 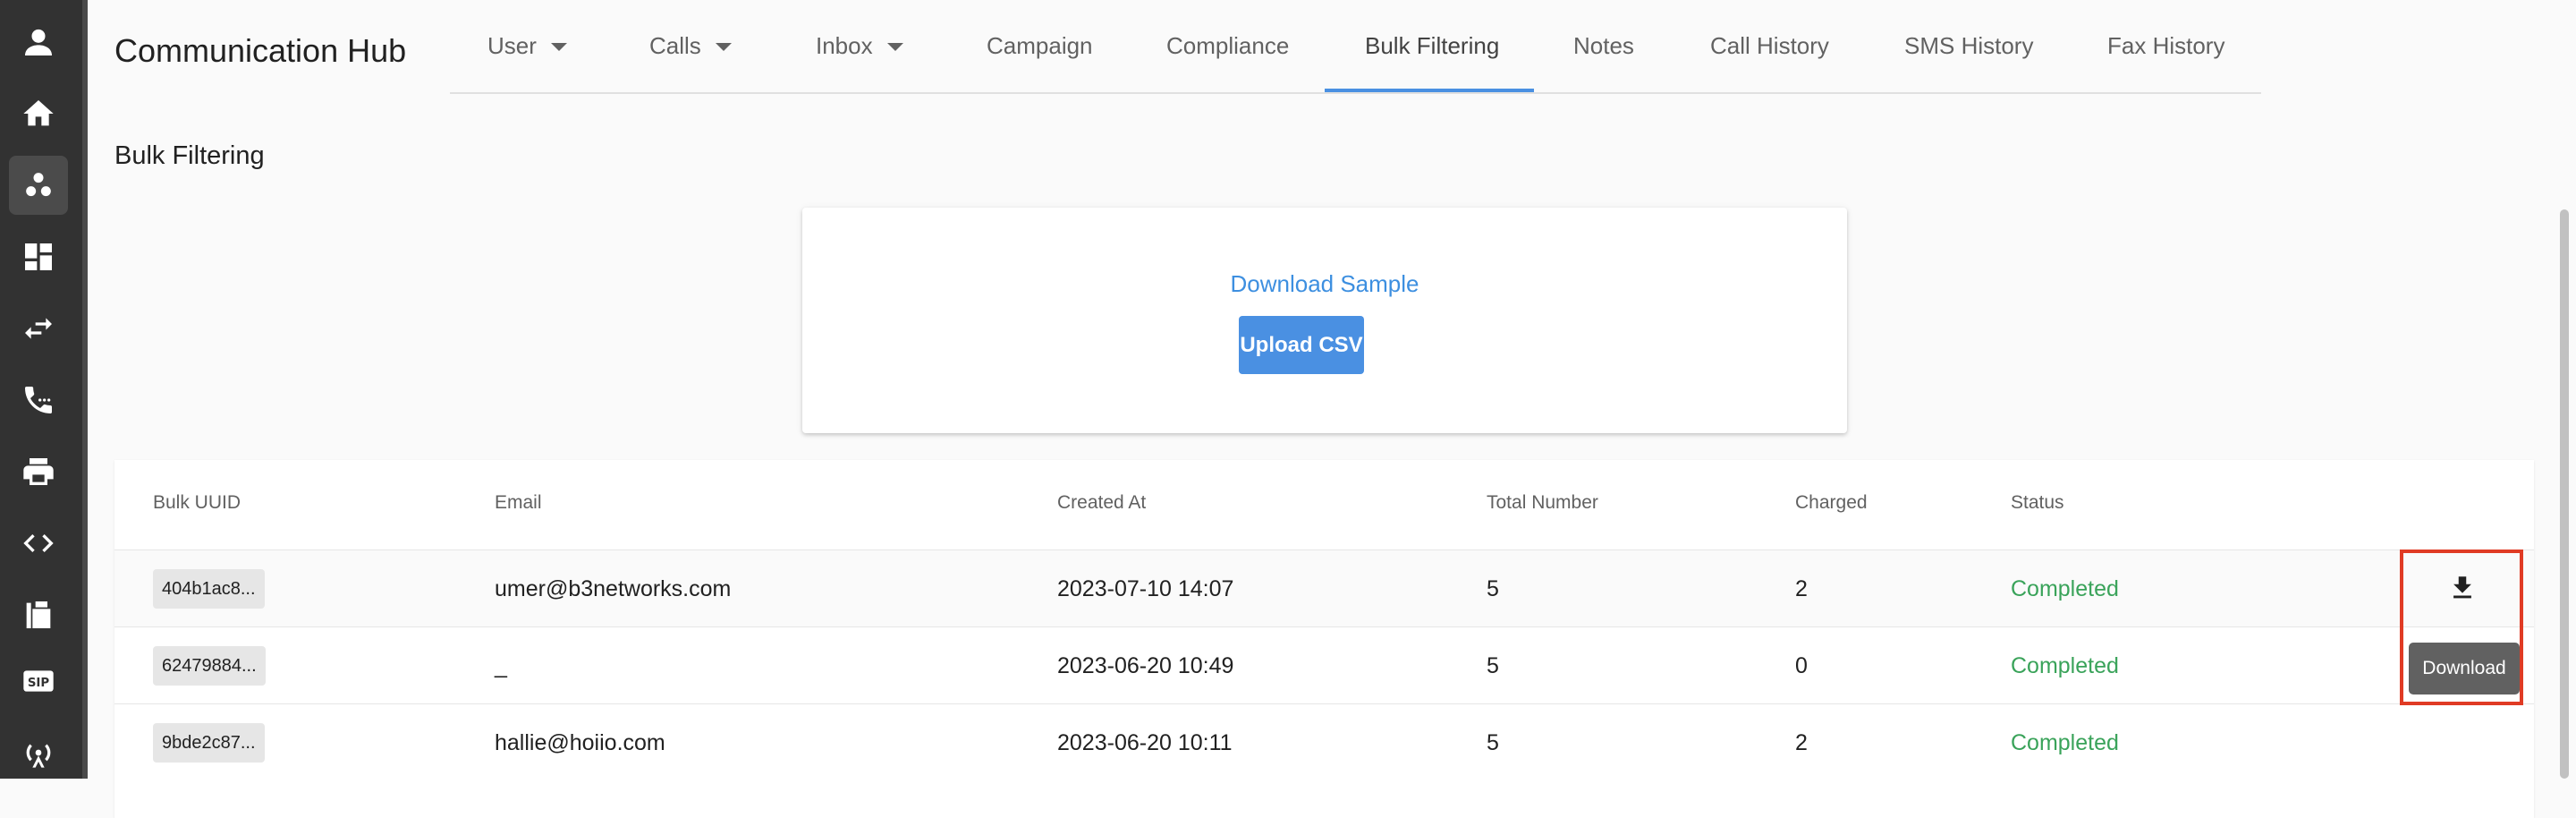 What do you see at coordinates (844, 46) in the screenshot?
I see `tab-label: Inbox` at bounding box center [844, 46].